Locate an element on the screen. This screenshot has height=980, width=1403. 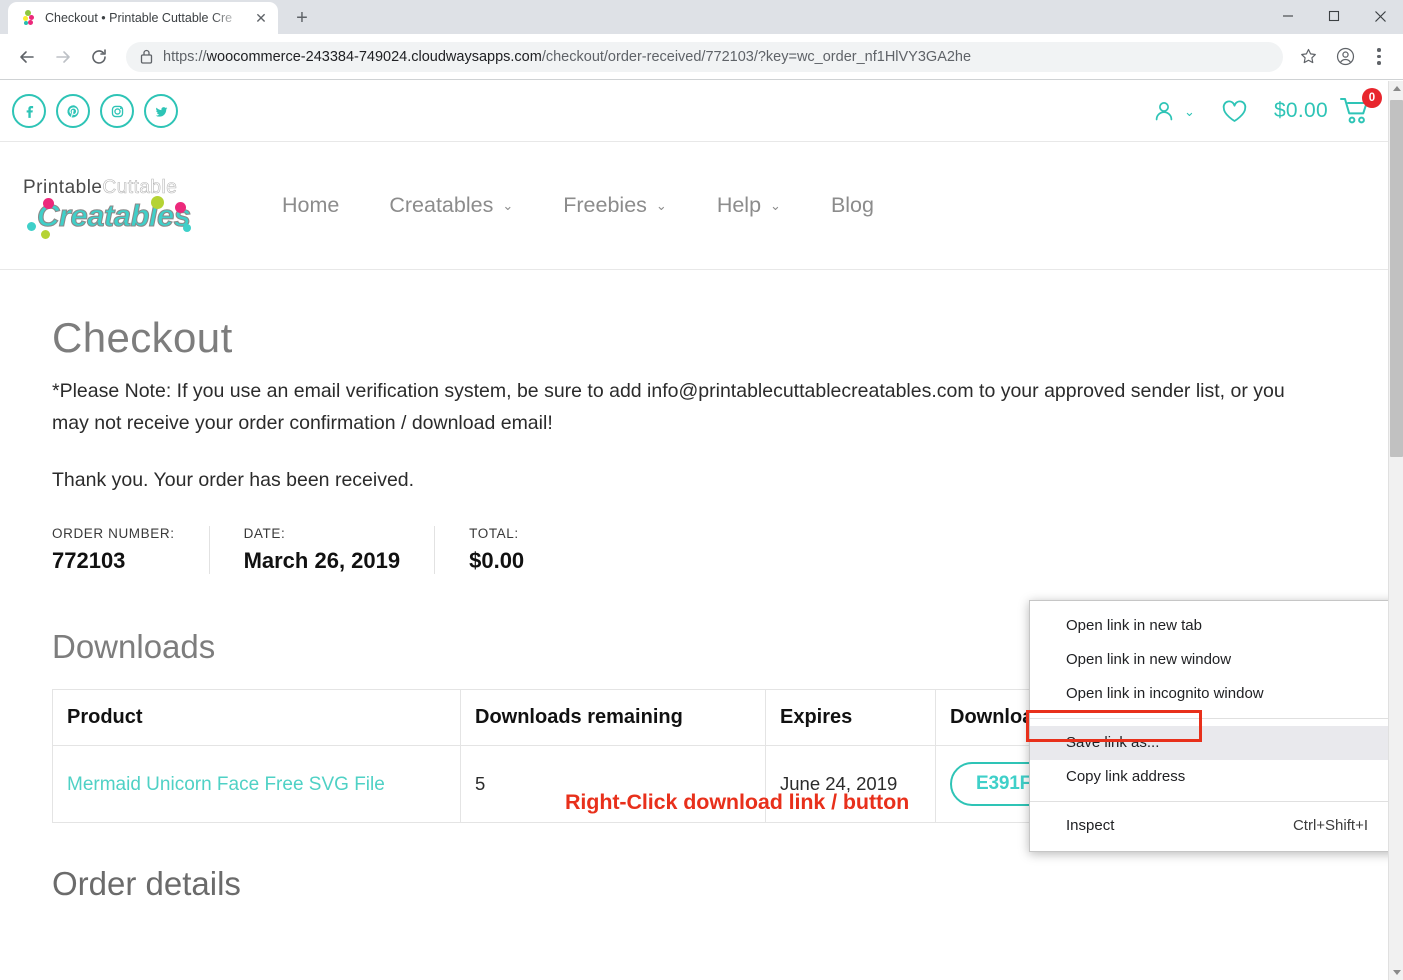
lock-icon is located at coordinates (146, 56).